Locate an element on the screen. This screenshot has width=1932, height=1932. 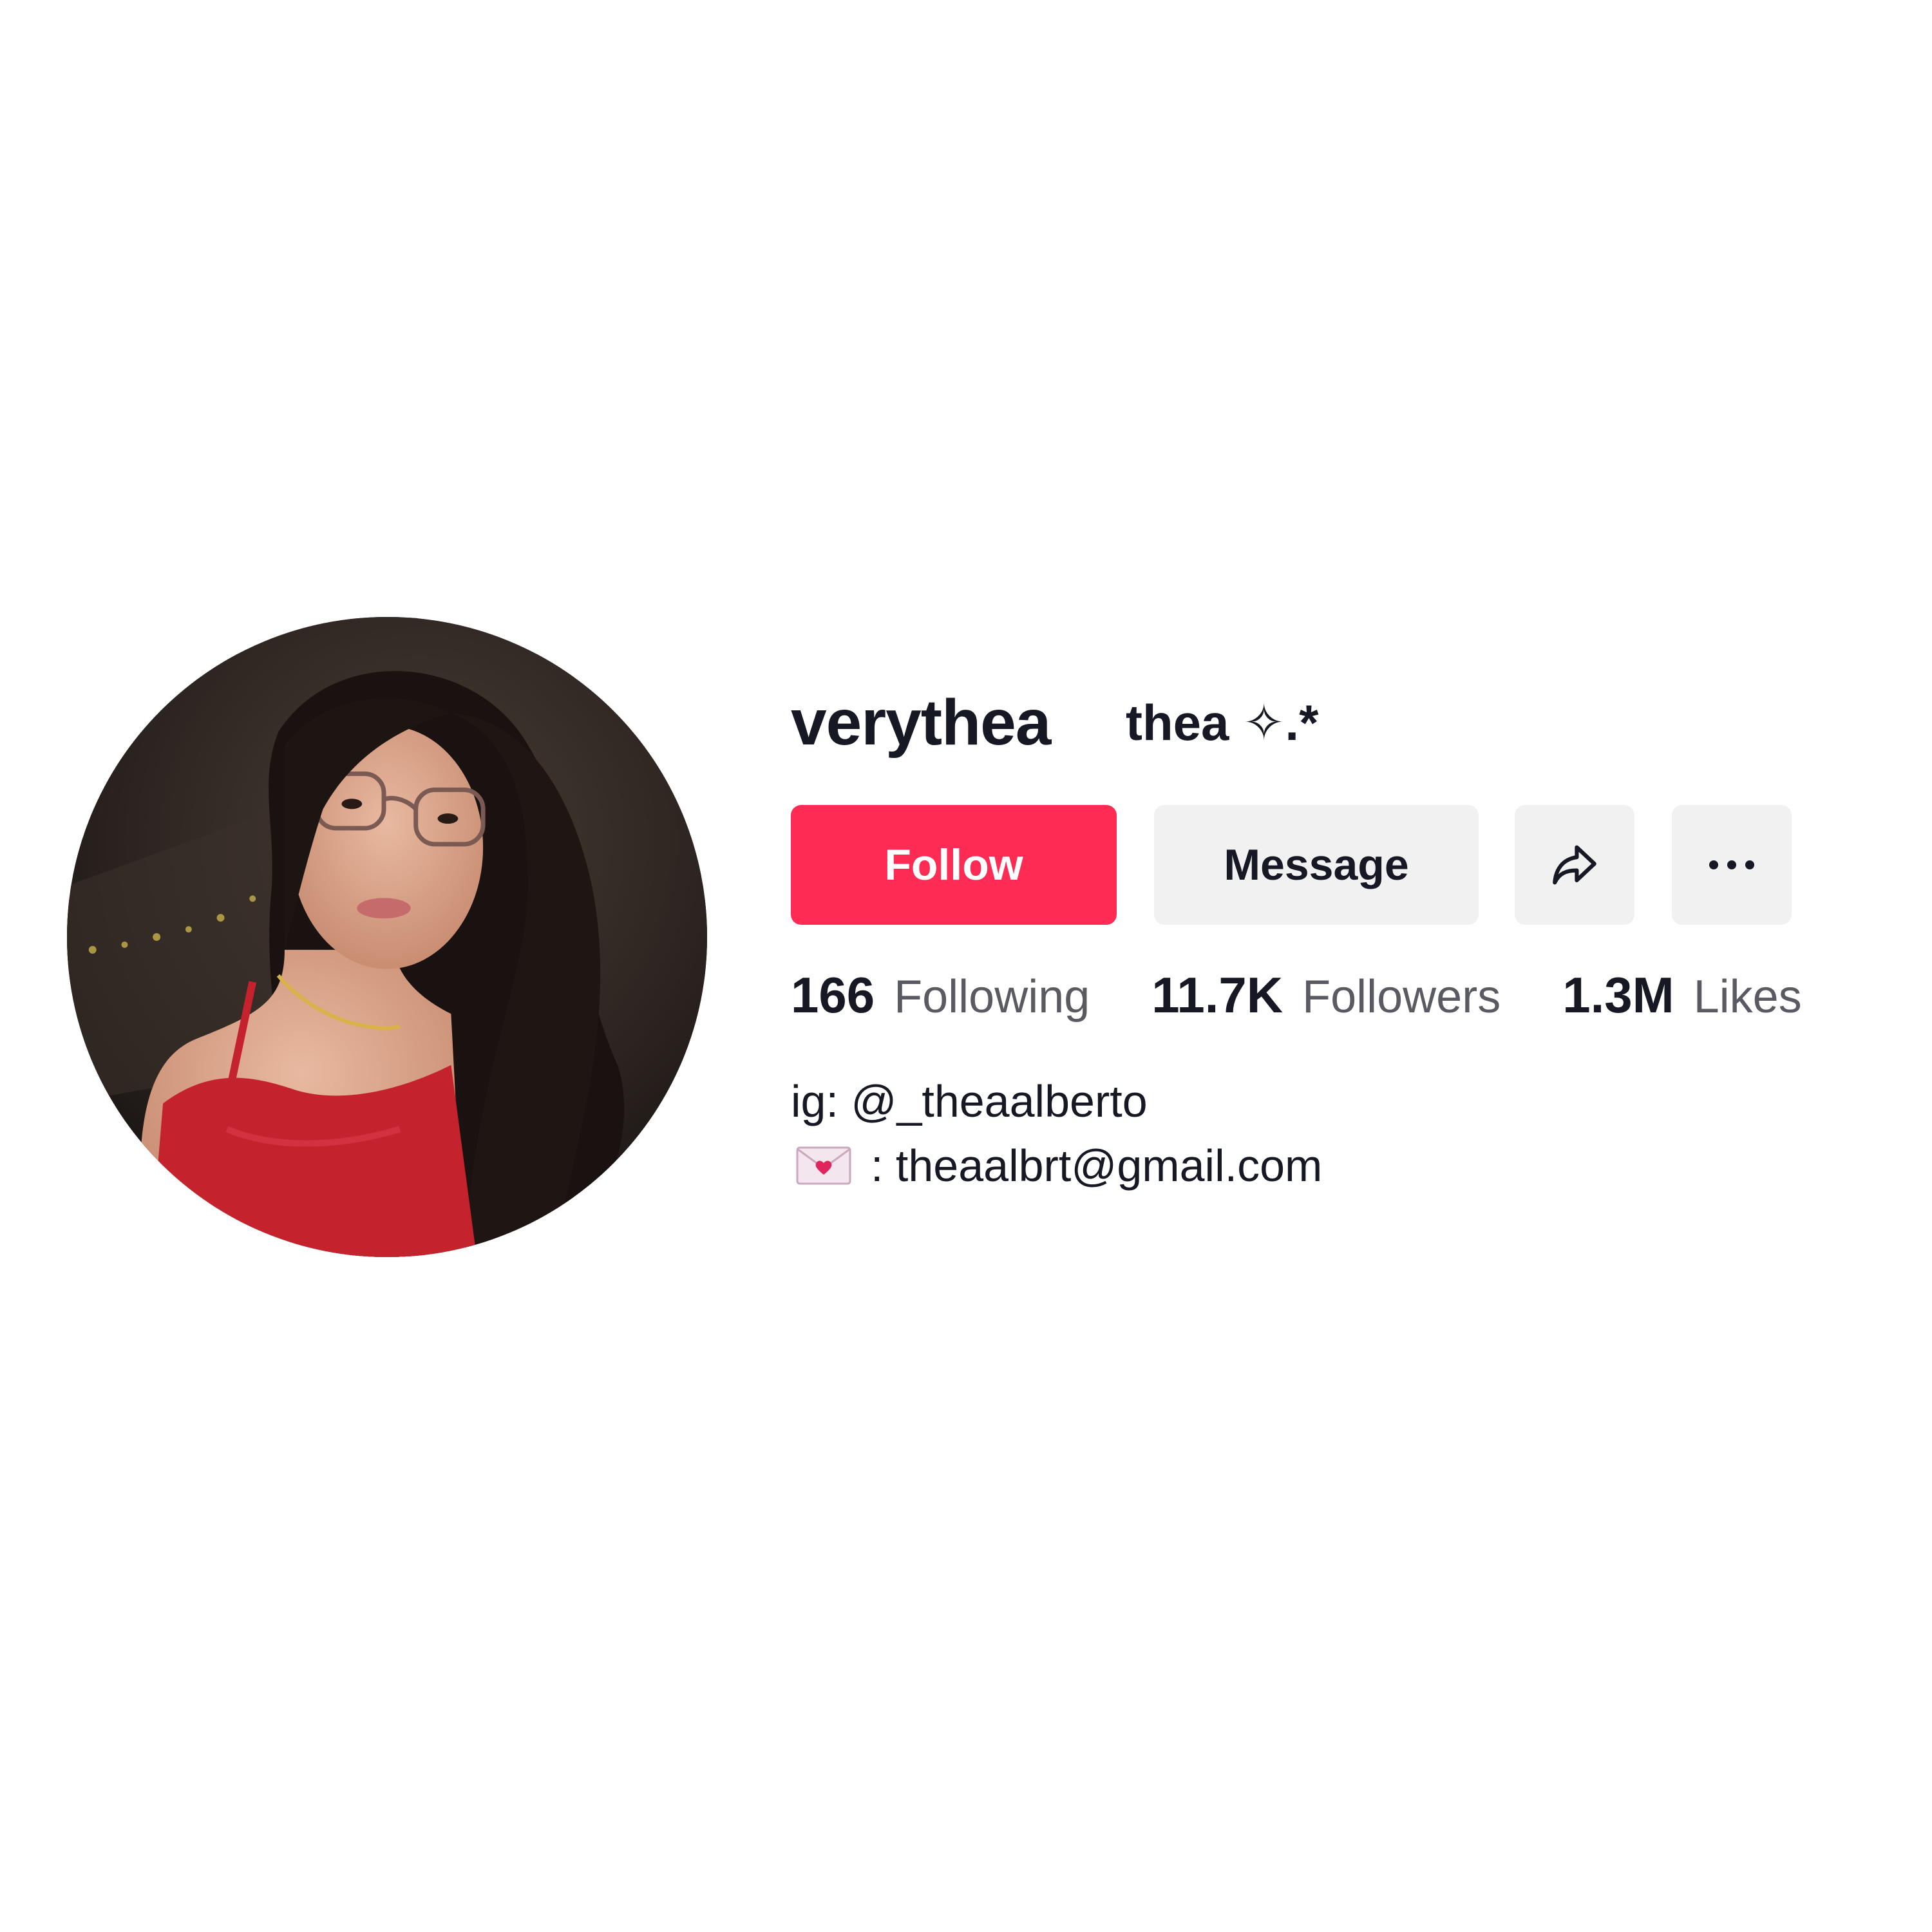
avatar is located at coordinates (387, 937).